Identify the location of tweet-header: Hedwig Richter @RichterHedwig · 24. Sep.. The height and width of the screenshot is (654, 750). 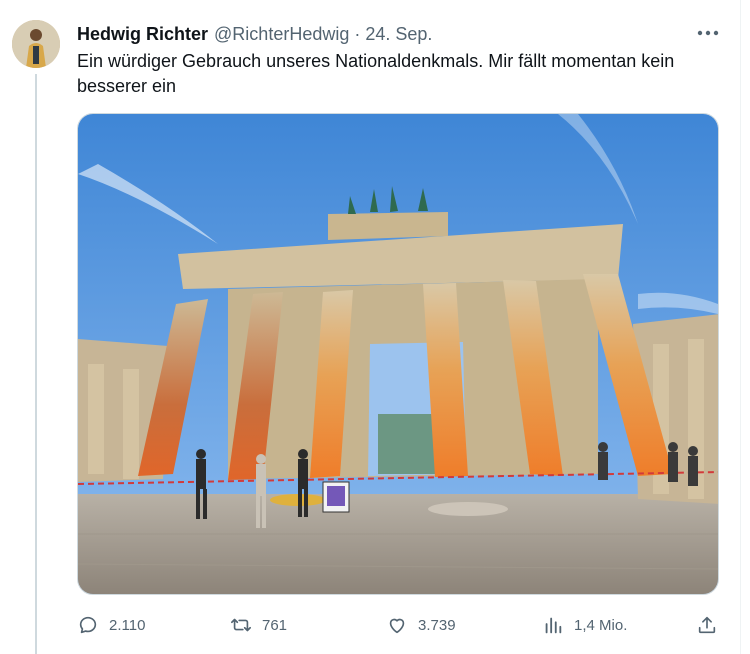
(254, 34).